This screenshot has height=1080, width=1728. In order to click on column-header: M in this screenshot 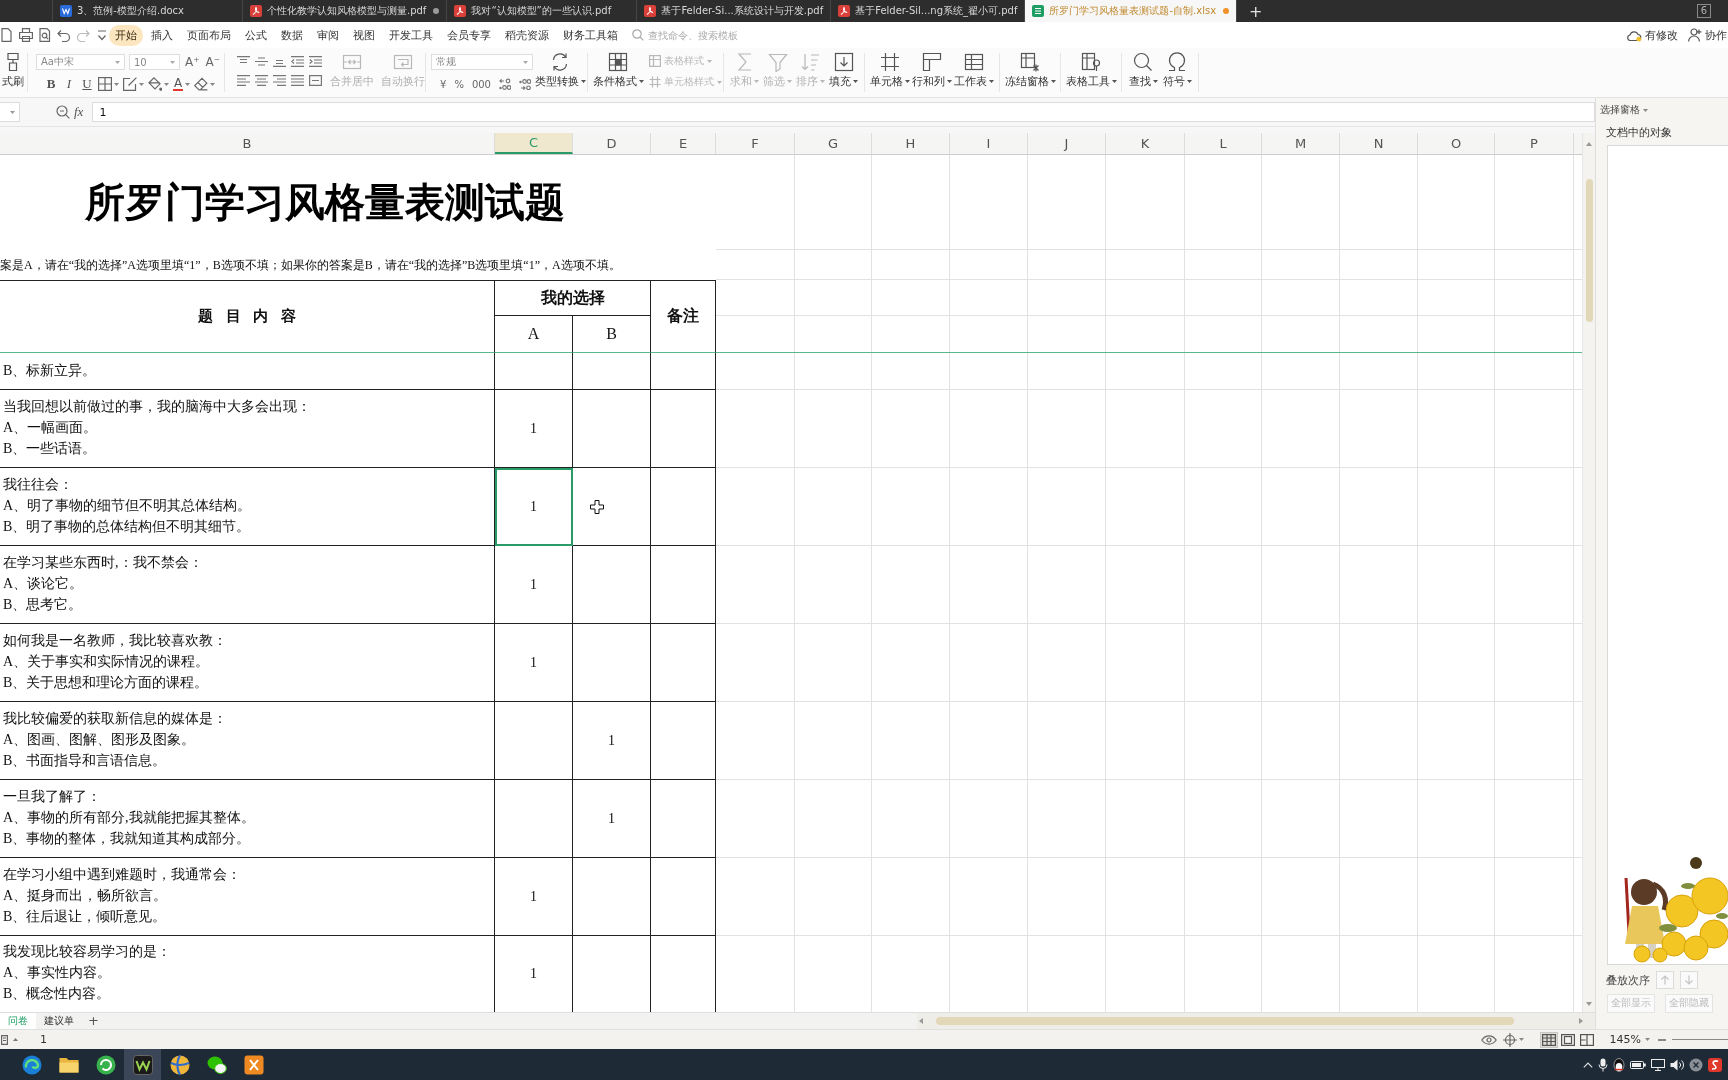, I will do `click(1301, 143)`.